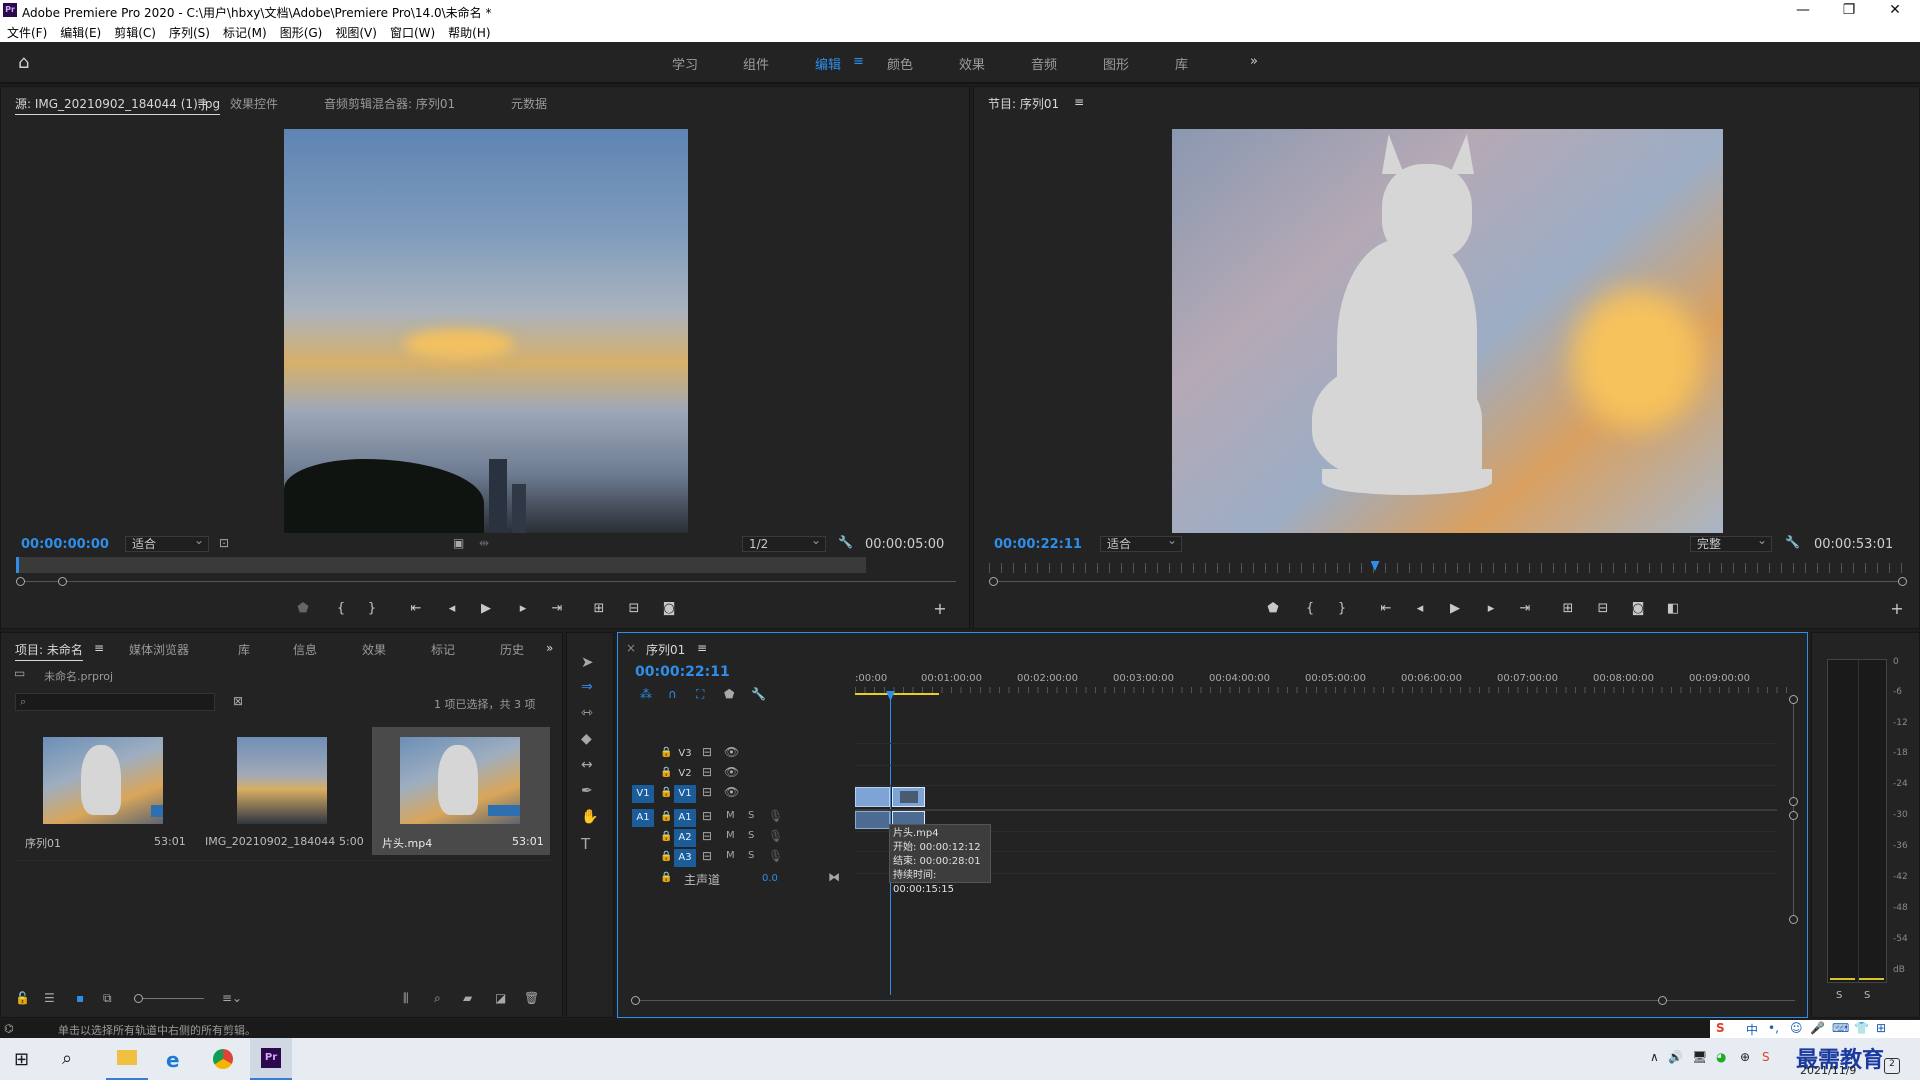 Image resolution: width=1920 pixels, height=1080 pixels. What do you see at coordinates (282, 791) in the screenshot?
I see `project-item: IMG_20210902_184044 ... 5:00` at bounding box center [282, 791].